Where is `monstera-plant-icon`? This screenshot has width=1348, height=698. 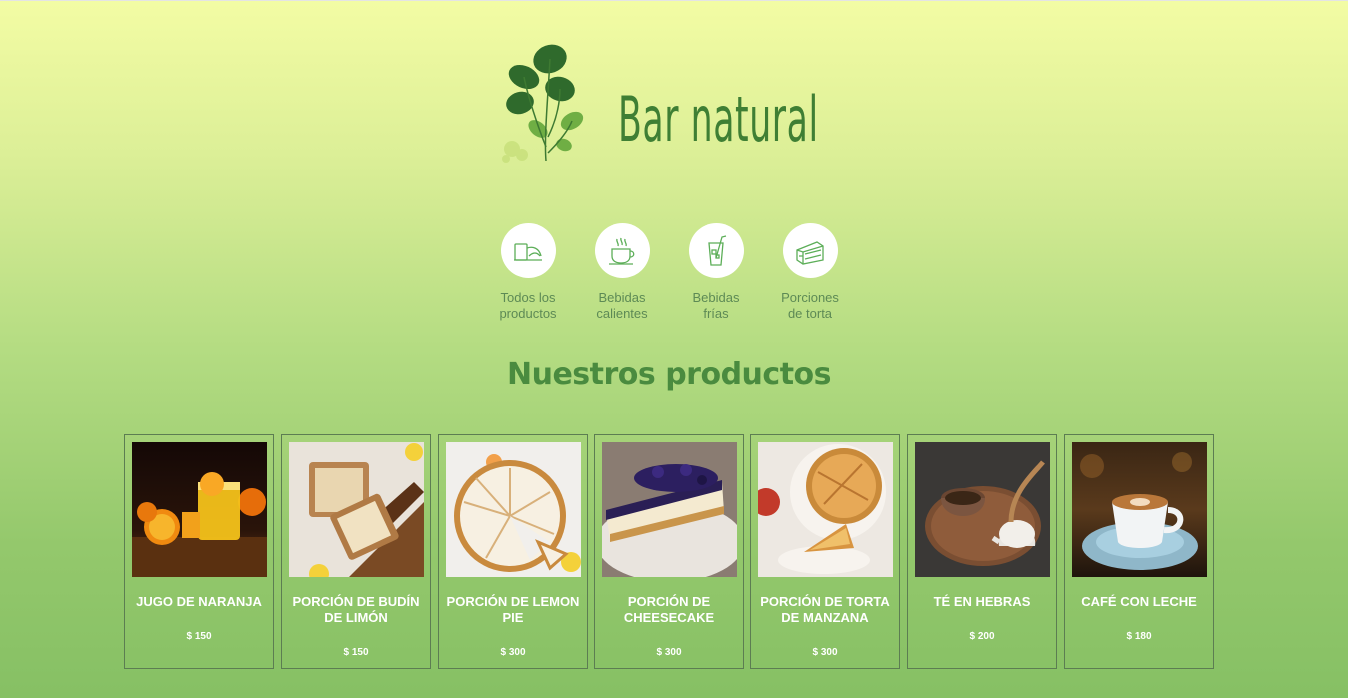
monstera-plant-icon is located at coordinates (543, 103).